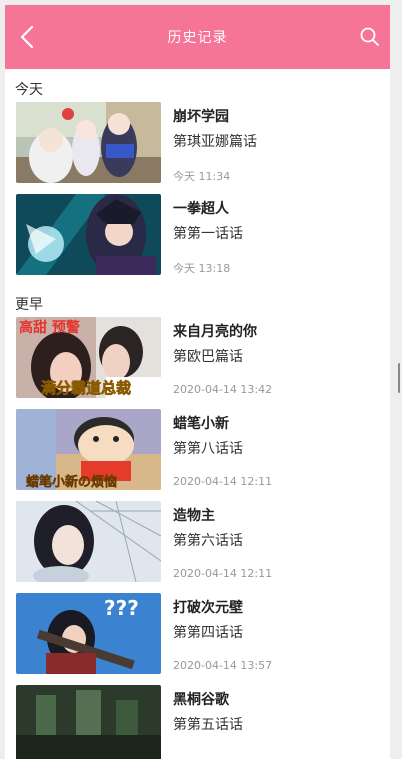 This screenshot has height=759, width=402. Describe the element at coordinates (49, 327) in the screenshot. I see `thumb-caption-top: 高甜 预警` at that location.